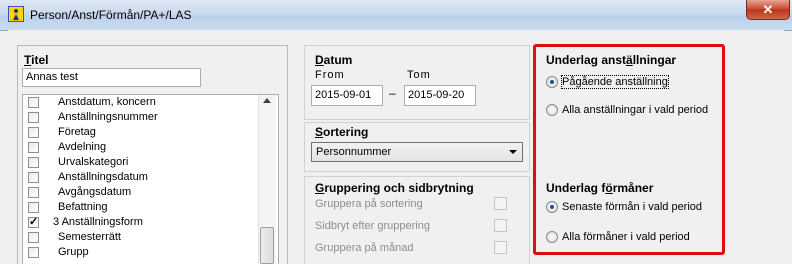 The width and height of the screenshot is (792, 264). What do you see at coordinates (417, 152) in the screenshot?
I see `sortering-select: Personnummer` at bounding box center [417, 152].